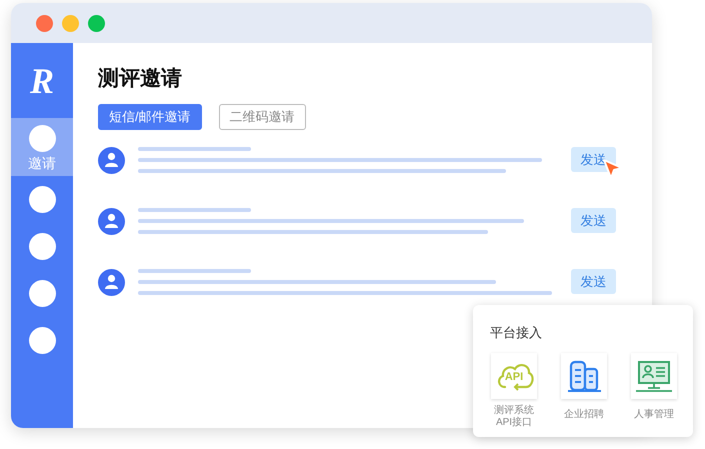  Describe the element at coordinates (42, 81) in the screenshot. I see `logo: R` at that location.